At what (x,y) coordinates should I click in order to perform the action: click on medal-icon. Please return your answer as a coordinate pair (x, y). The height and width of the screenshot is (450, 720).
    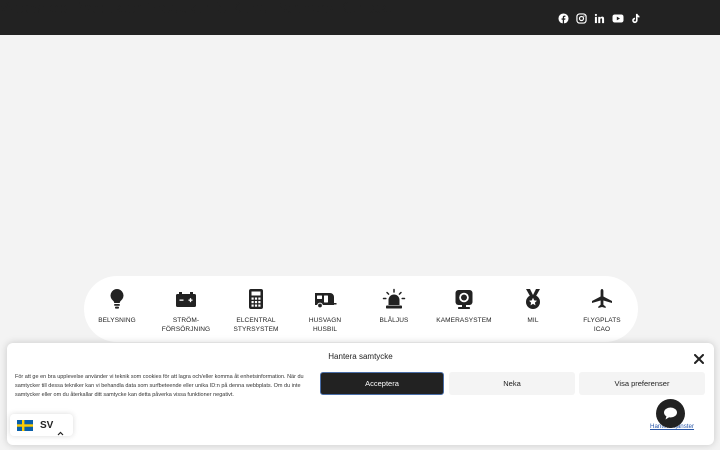
    Looking at the image, I should click on (533, 299).